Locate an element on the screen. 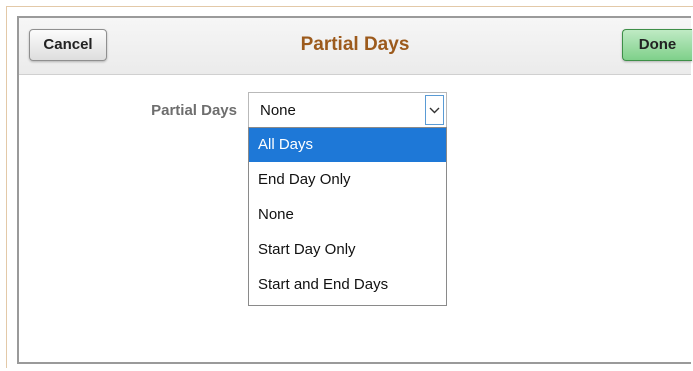  dialog-title: Partial Days is located at coordinates (355, 44).